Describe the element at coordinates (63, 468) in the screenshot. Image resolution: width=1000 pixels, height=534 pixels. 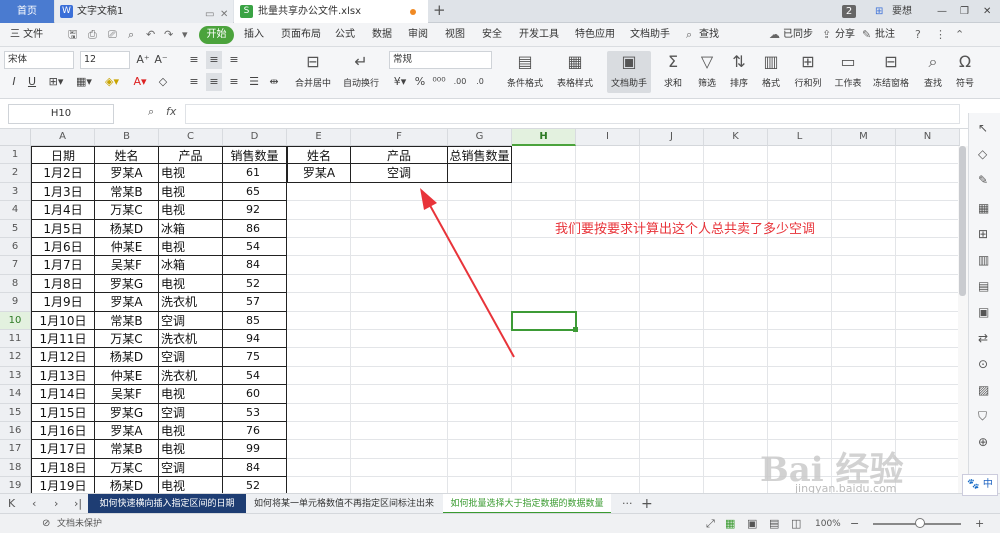
I see `cell-A18: 1月18日` at that location.